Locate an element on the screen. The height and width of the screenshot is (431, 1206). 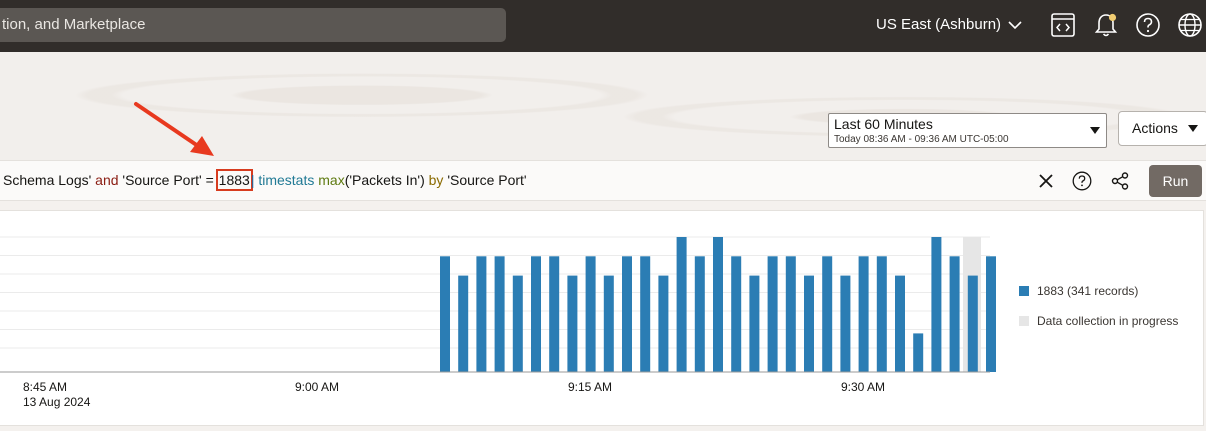
code-icon is located at coordinates (1063, 25).